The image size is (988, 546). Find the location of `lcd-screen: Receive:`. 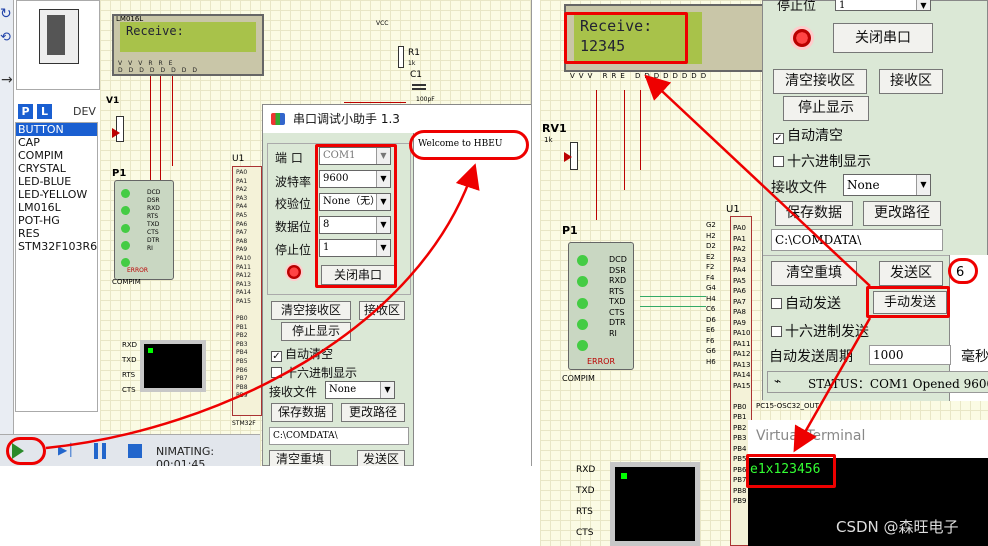

lcd-screen: Receive: is located at coordinates (188, 37).